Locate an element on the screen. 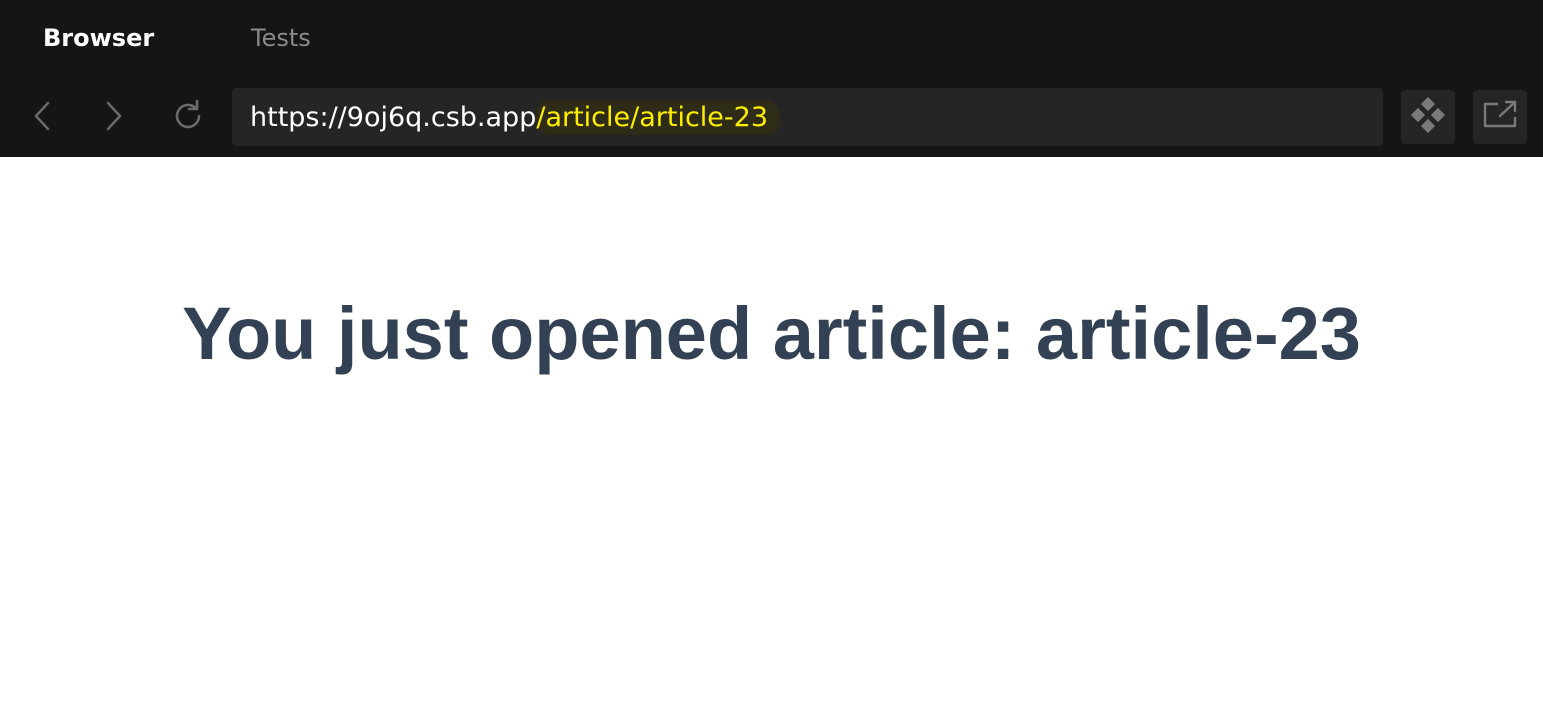  tab-browser: Browser is located at coordinates (98, 38).